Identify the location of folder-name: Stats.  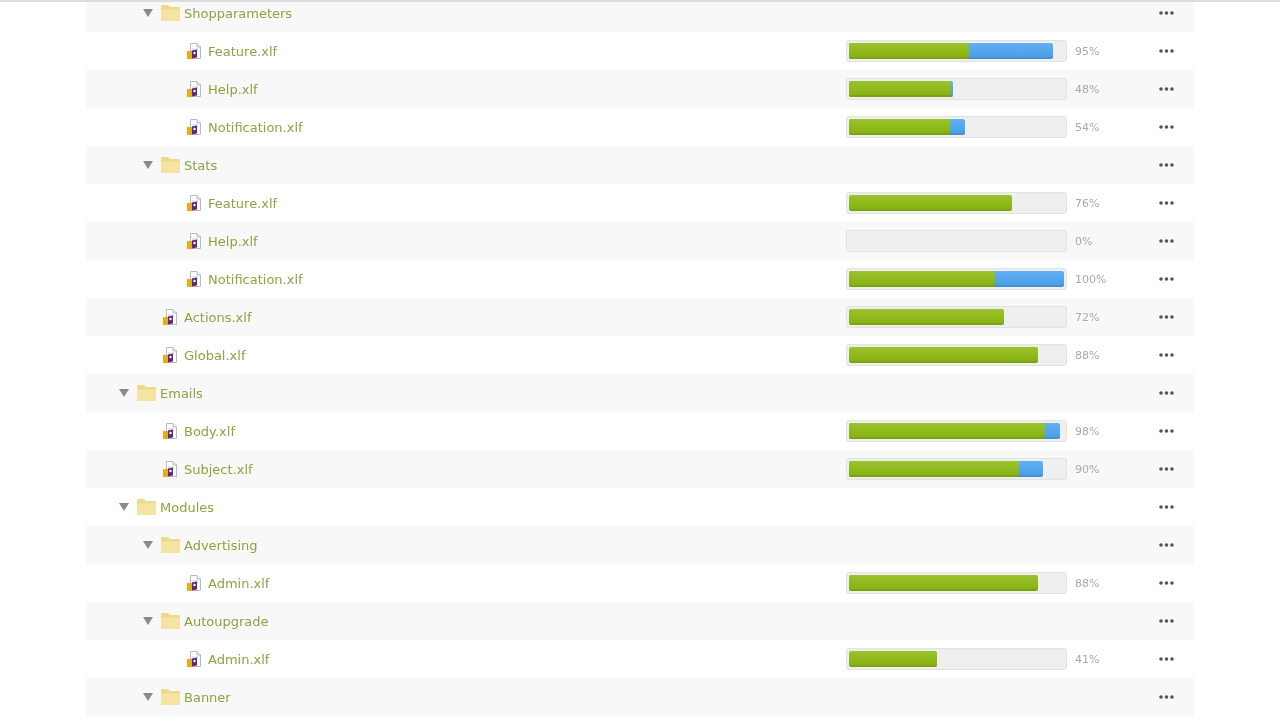
(201, 165).